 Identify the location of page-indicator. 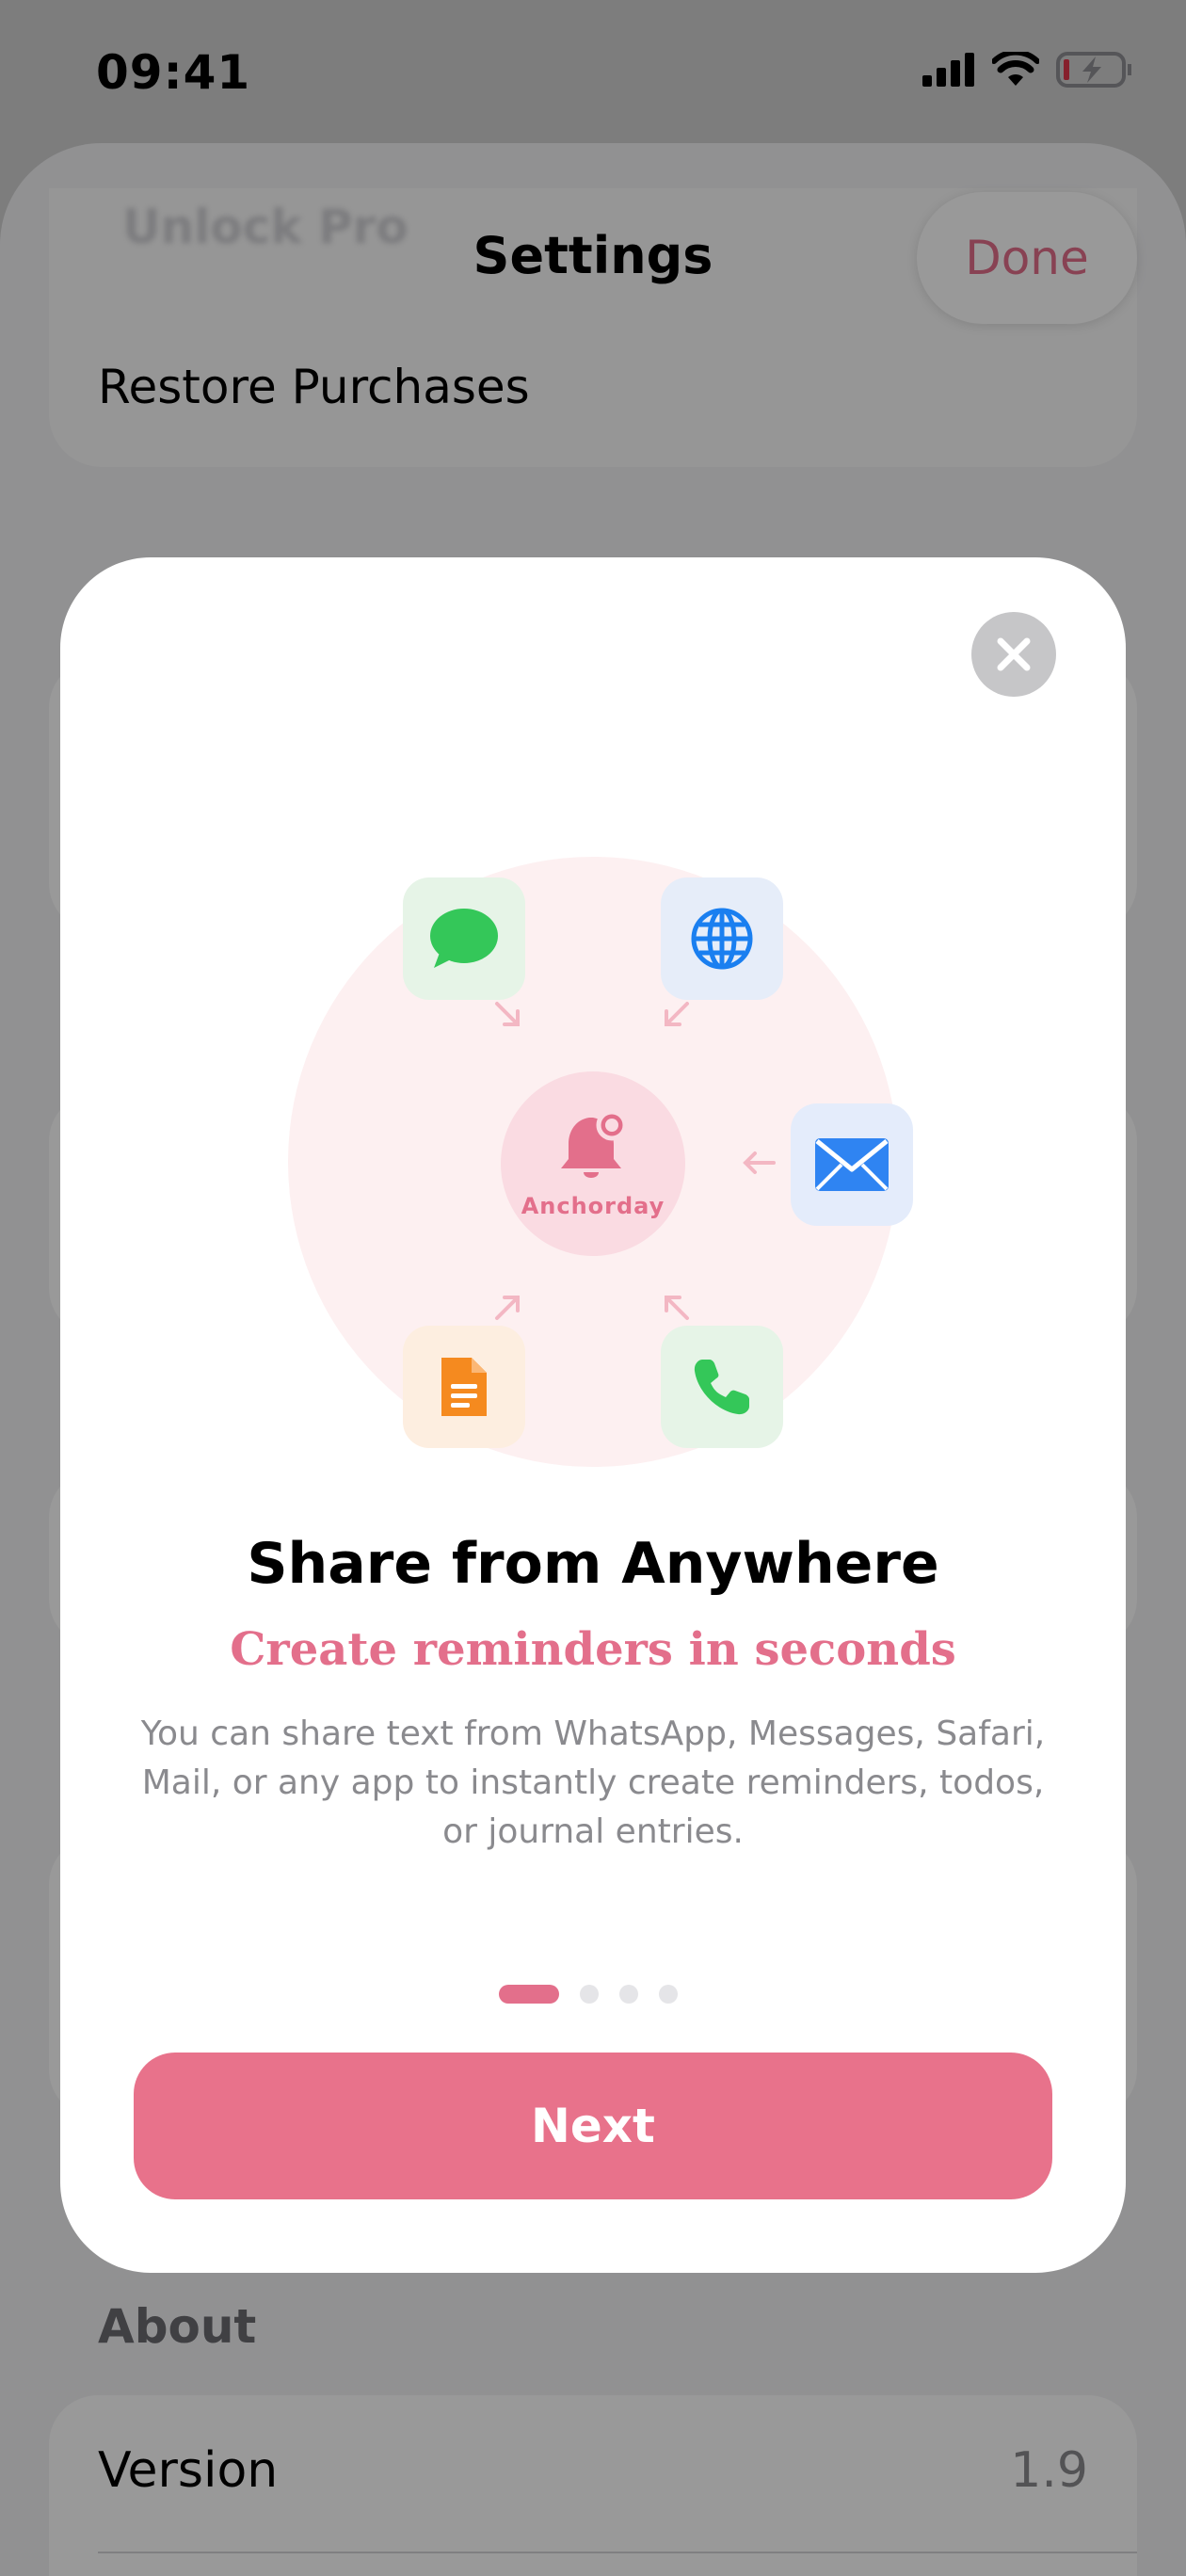
(588, 1994).